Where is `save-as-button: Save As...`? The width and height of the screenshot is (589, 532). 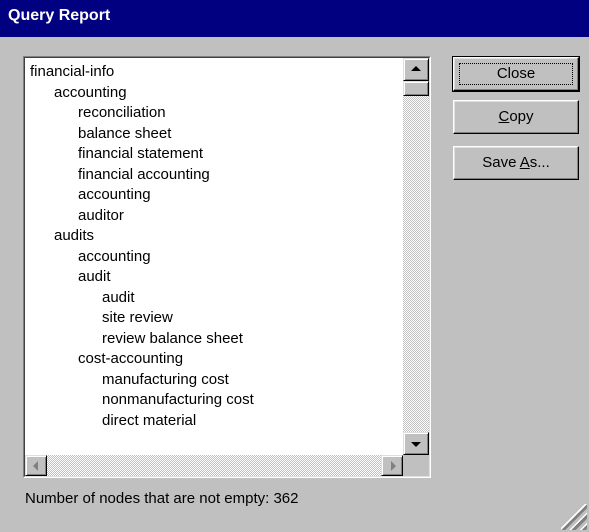 save-as-button: Save As... is located at coordinates (516, 163).